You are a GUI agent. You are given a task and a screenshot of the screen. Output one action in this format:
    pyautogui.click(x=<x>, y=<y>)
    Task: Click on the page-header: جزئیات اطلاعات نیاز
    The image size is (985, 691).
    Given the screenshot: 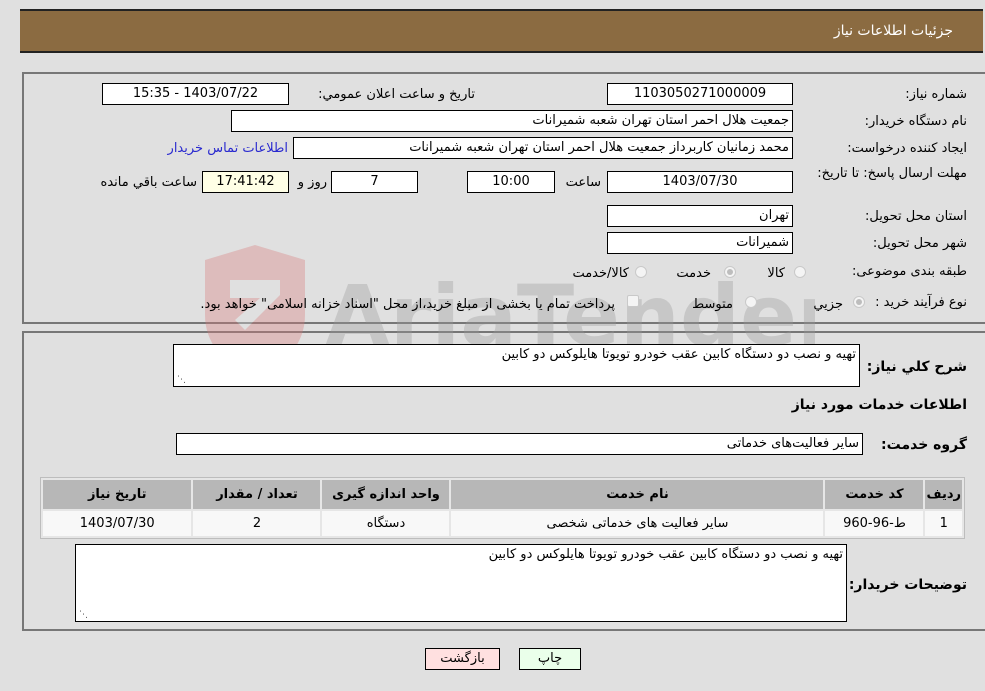 What is the action you would take?
    pyautogui.click(x=501, y=31)
    